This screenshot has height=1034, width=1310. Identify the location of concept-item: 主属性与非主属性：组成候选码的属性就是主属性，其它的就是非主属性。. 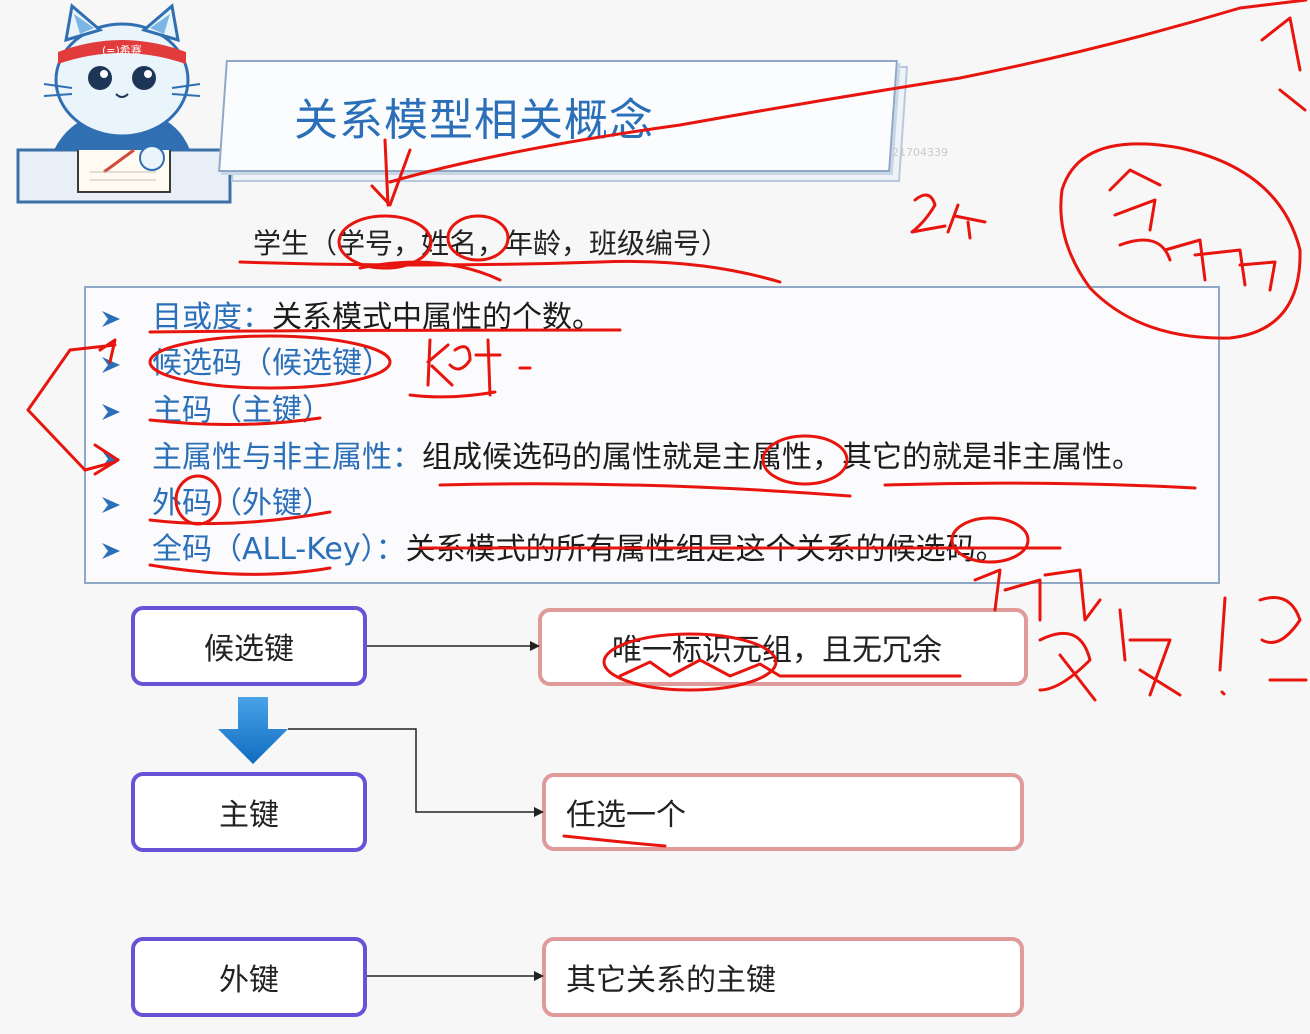
(621, 458).